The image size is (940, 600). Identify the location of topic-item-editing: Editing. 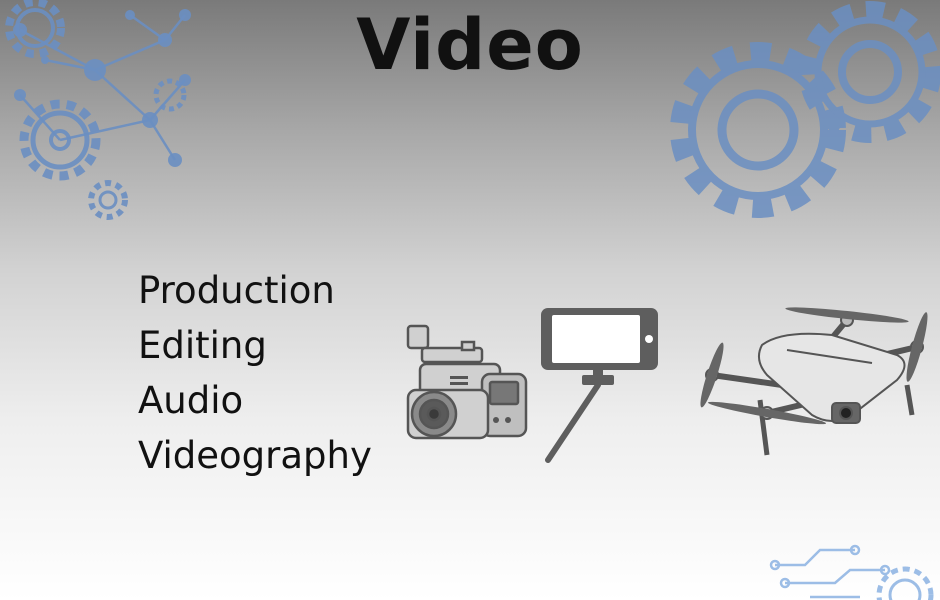
(202, 345).